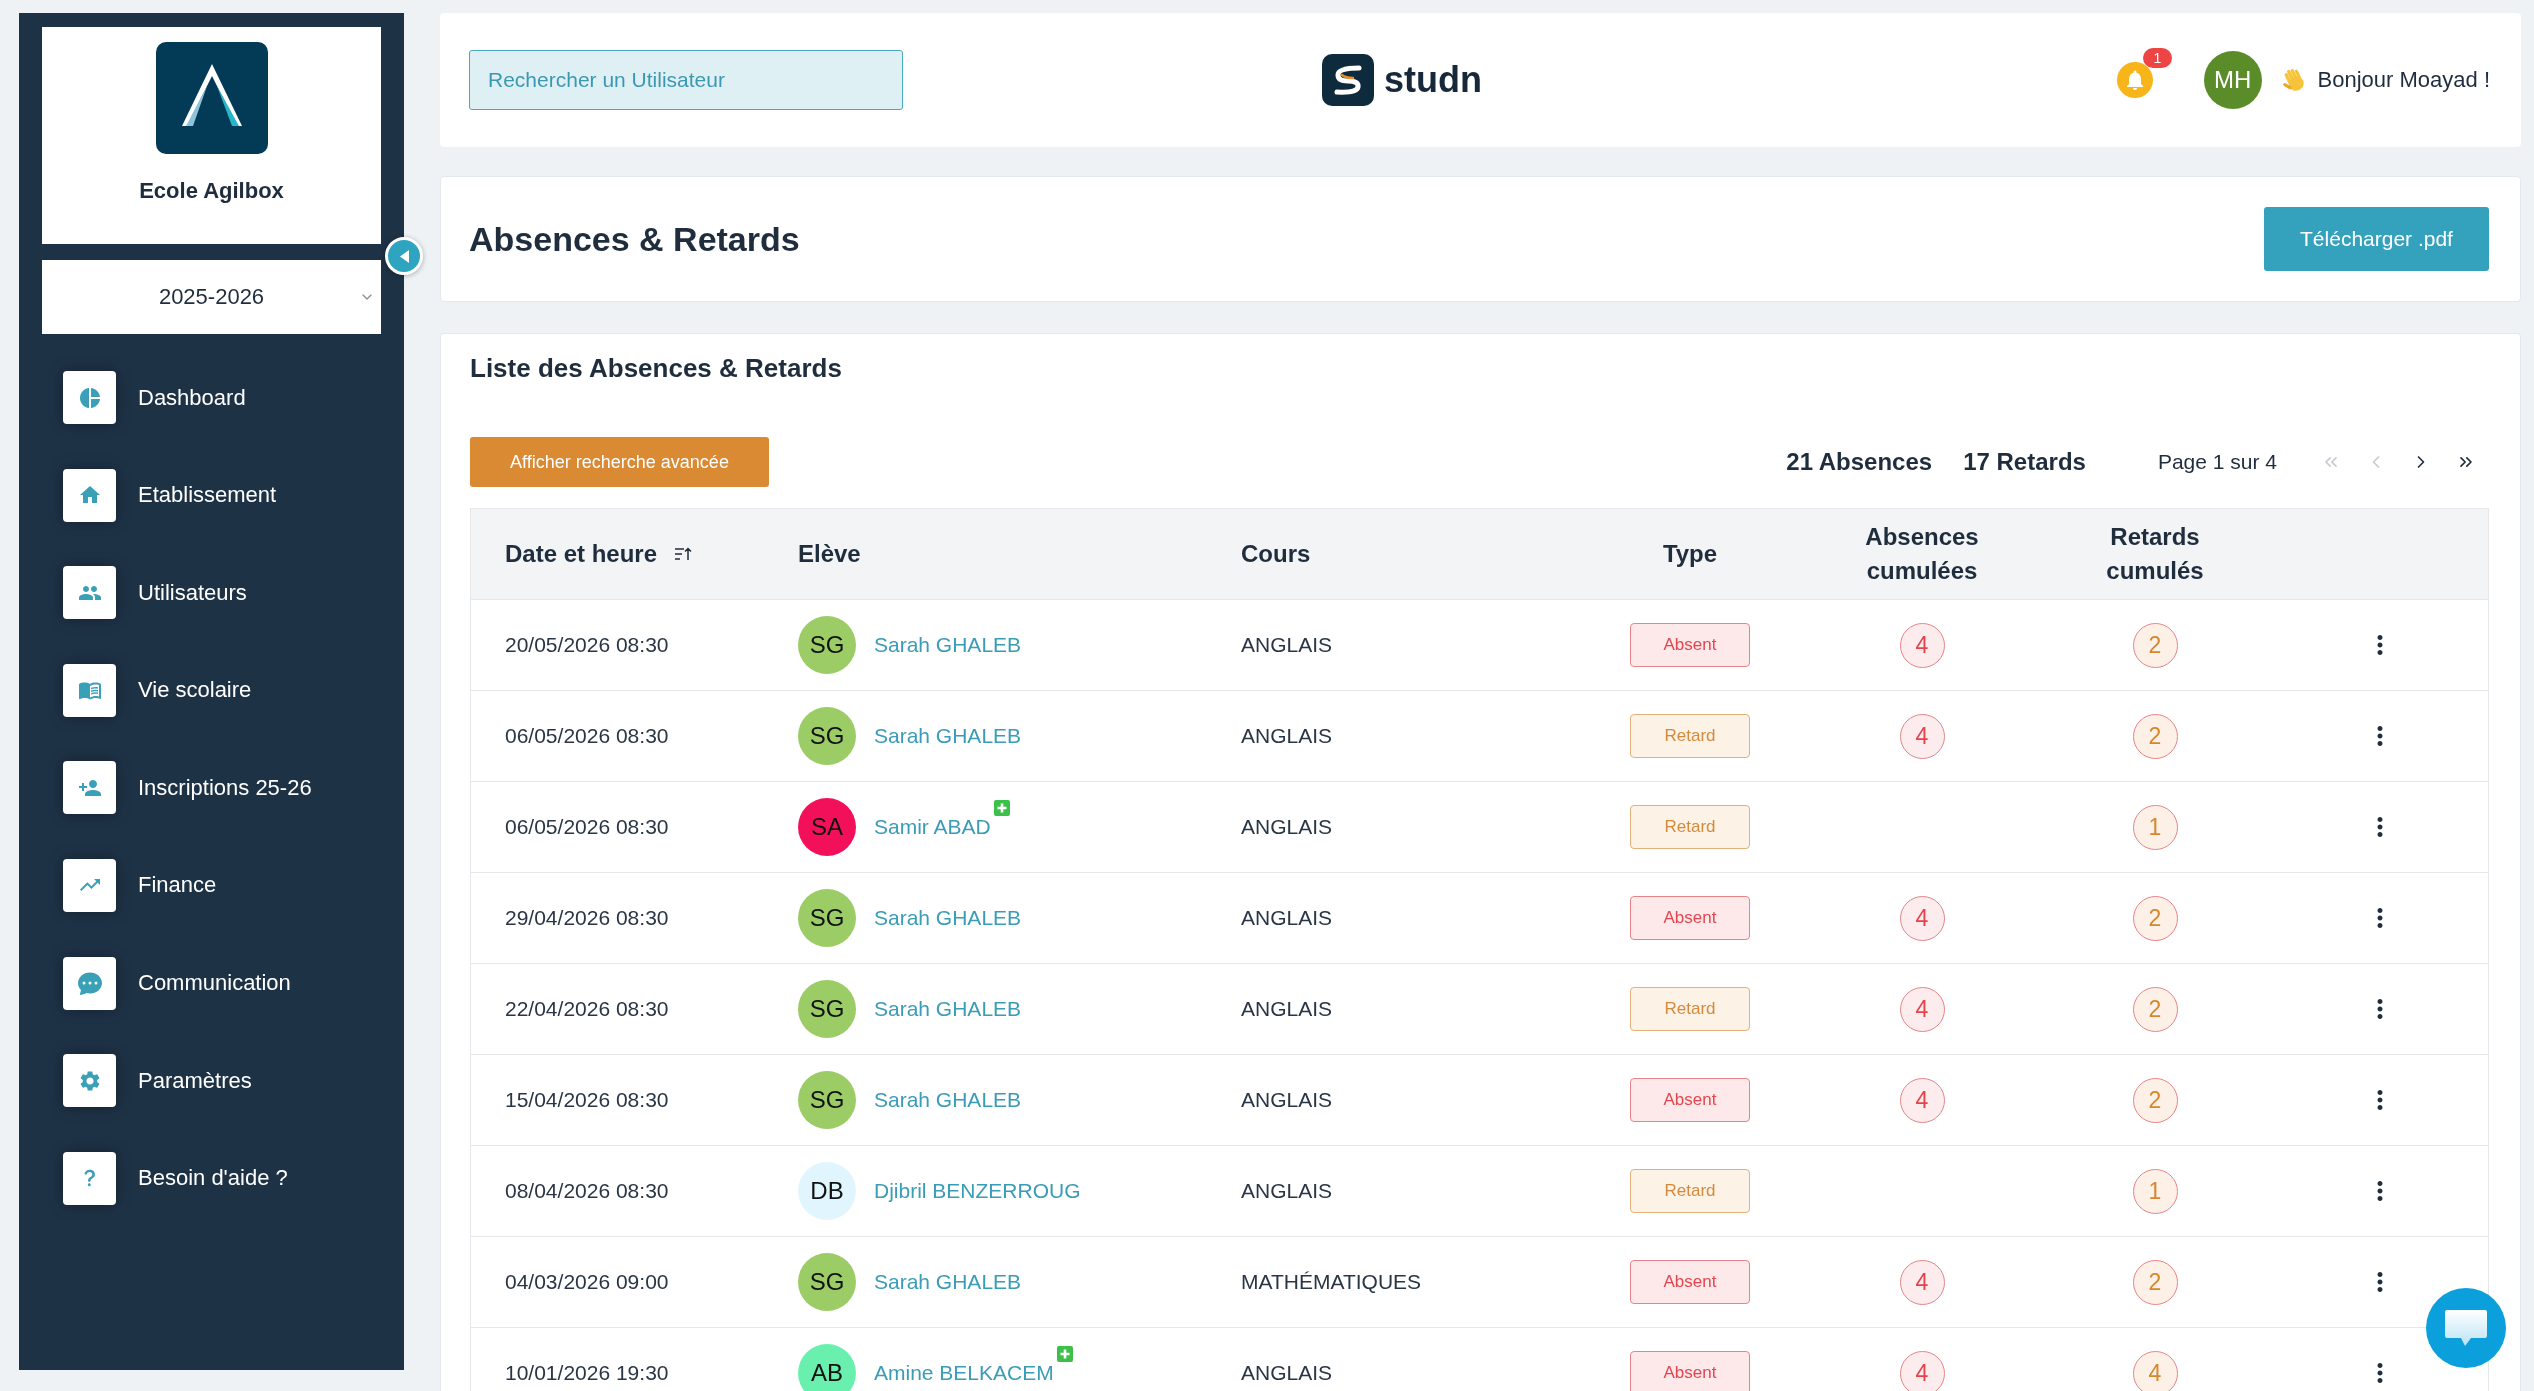 The height and width of the screenshot is (1391, 2534). What do you see at coordinates (157, 1081) in the screenshot?
I see `sidebar-item: Paramètres` at bounding box center [157, 1081].